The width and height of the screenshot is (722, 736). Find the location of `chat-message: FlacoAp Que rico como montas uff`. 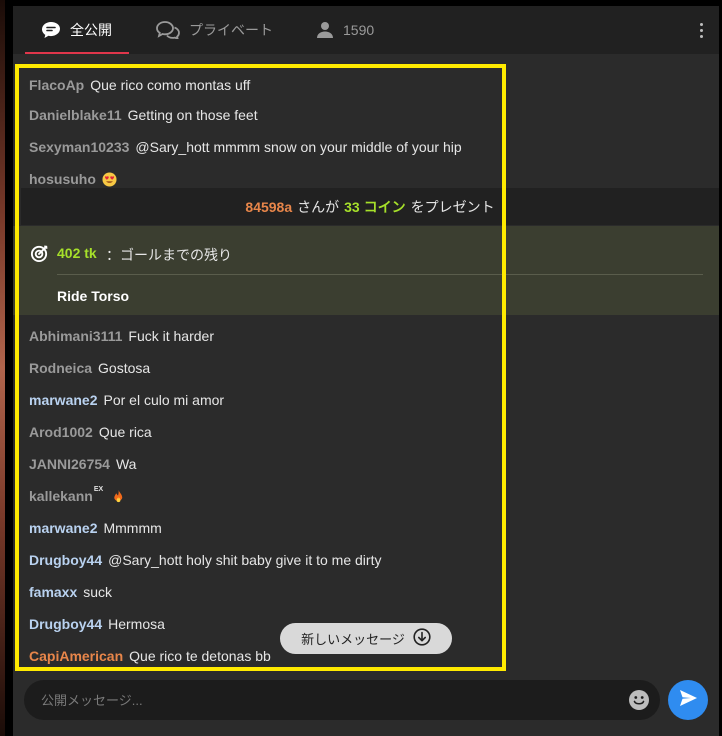

chat-message: FlacoAp Que rico como montas uff is located at coordinates (139, 85).